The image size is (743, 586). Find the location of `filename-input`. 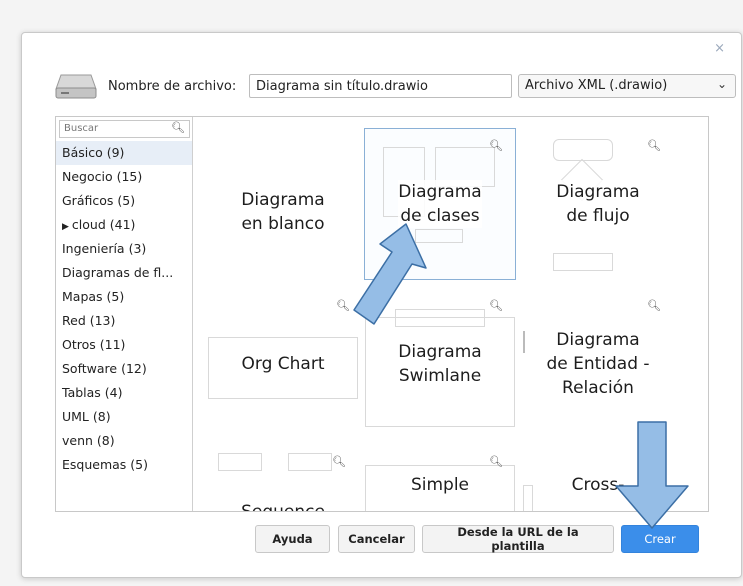

filename-input is located at coordinates (380, 86).